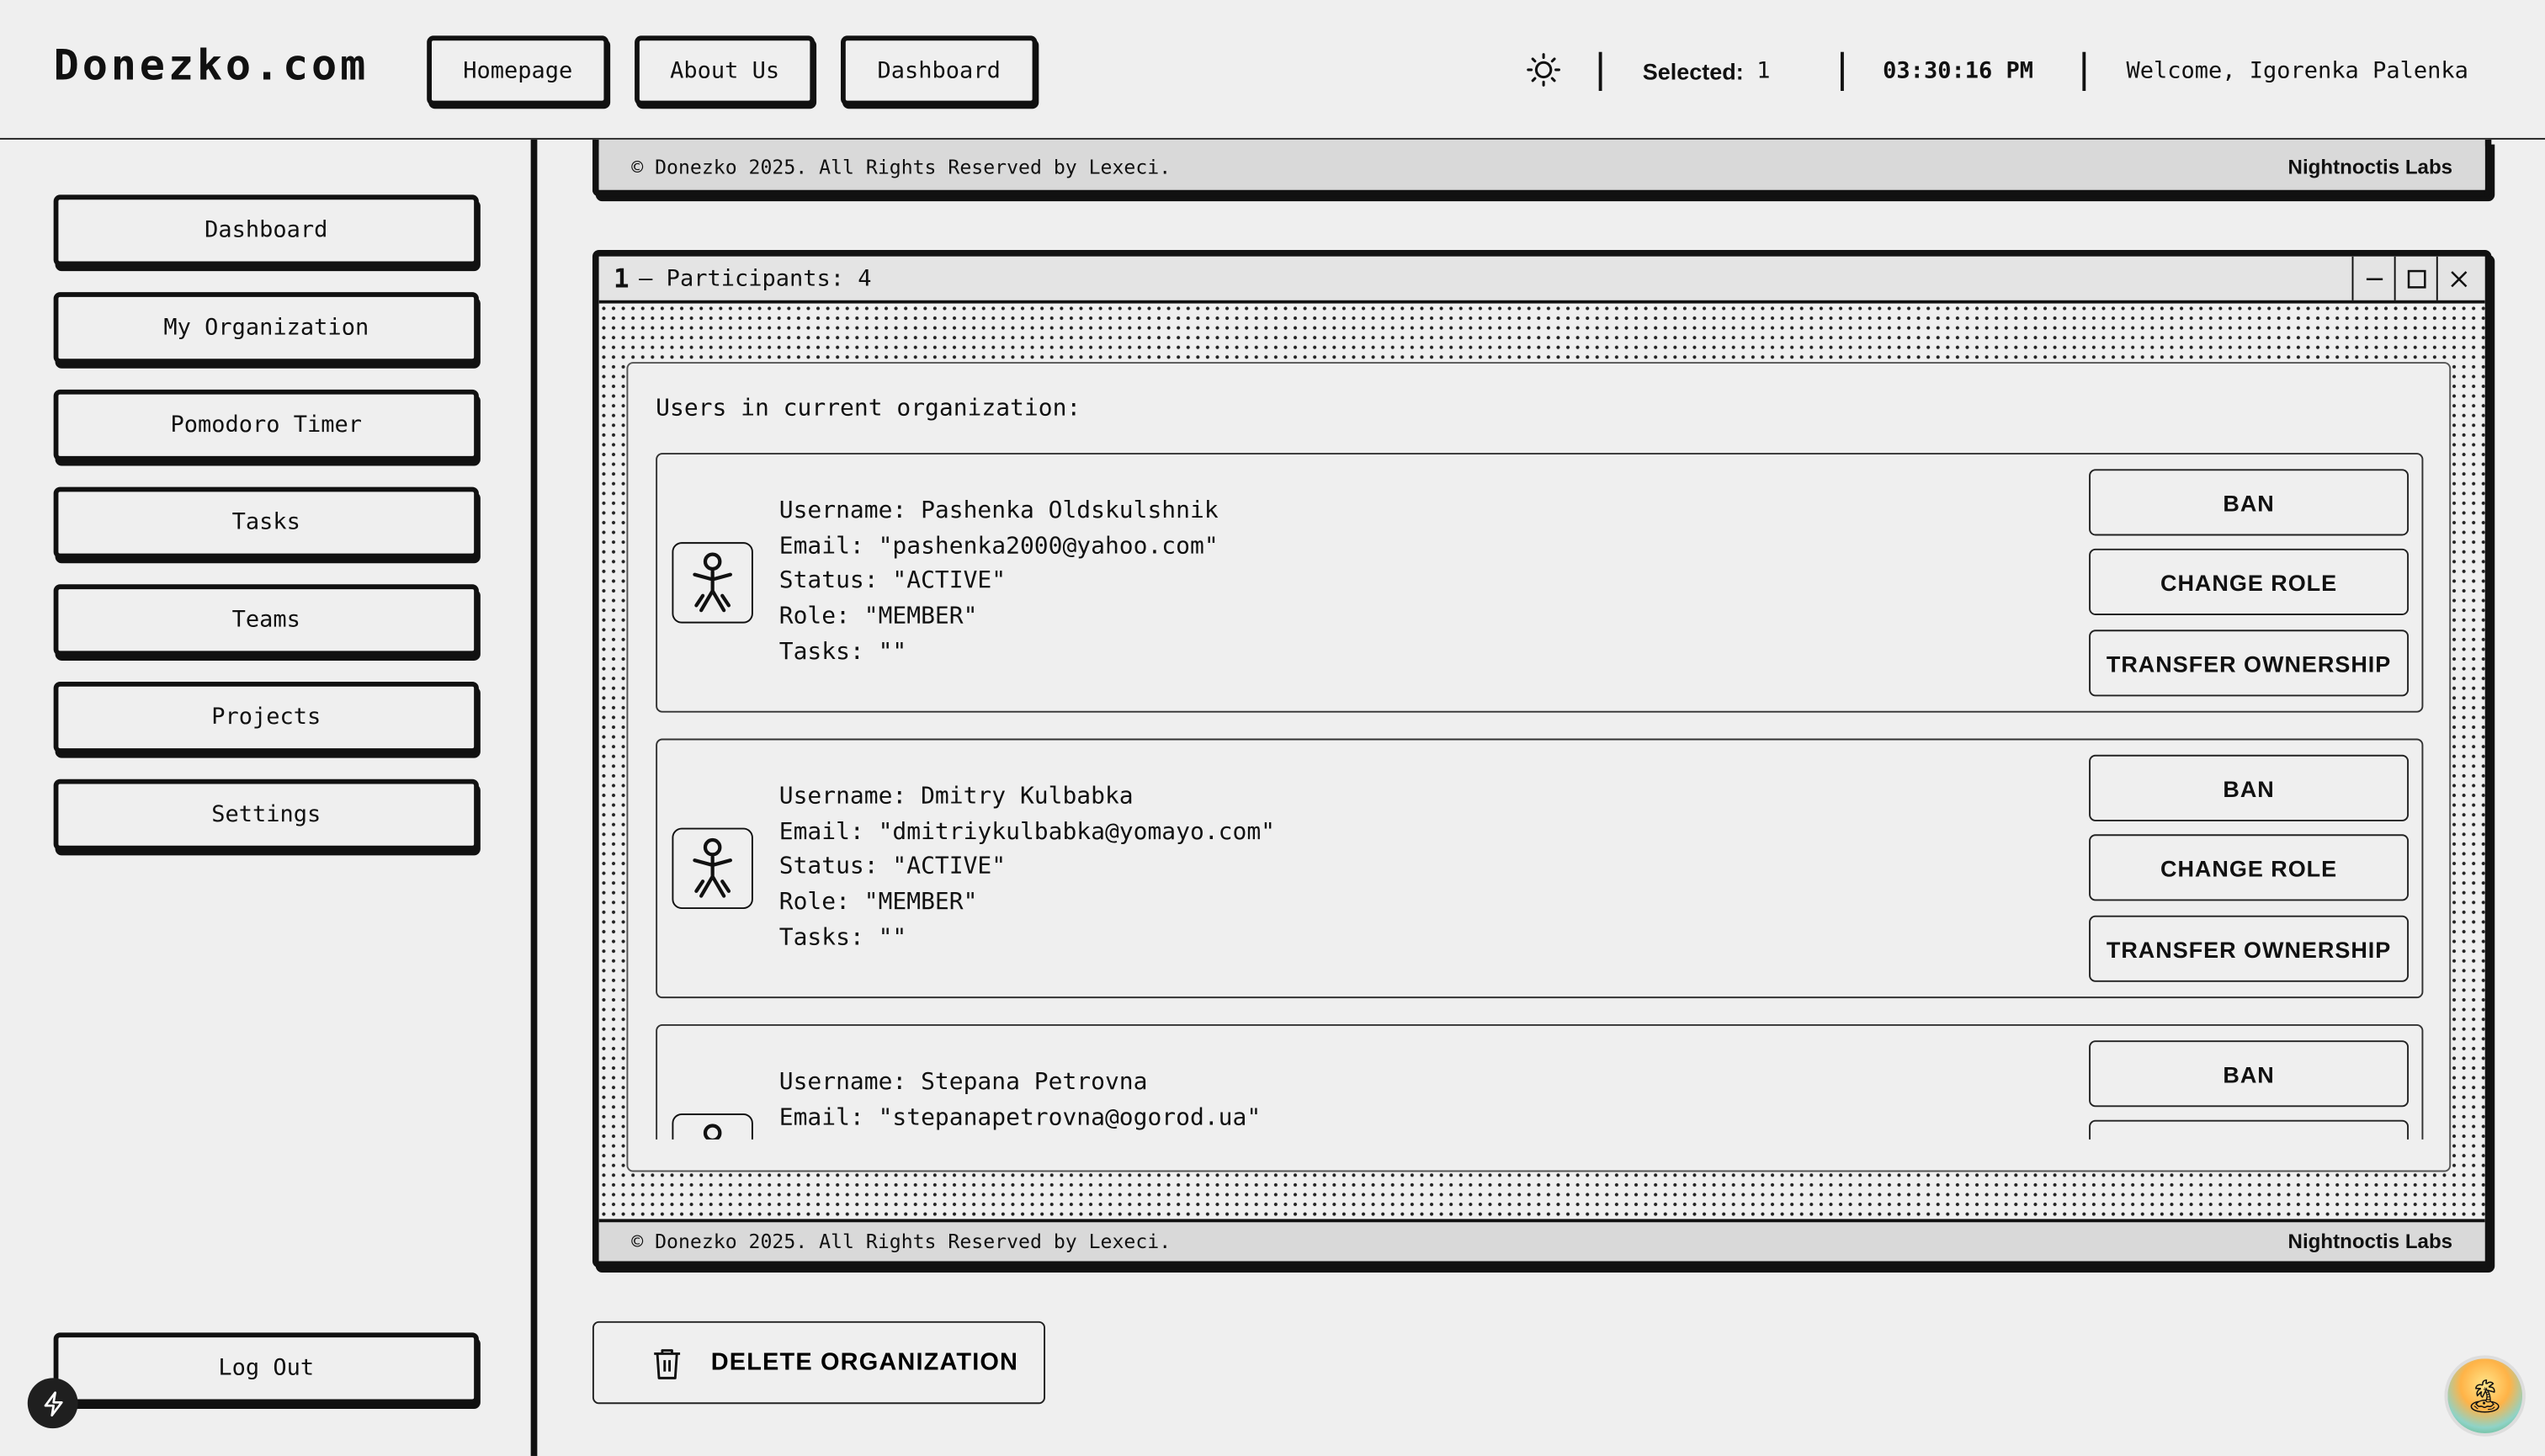 This screenshot has height=1456, width=2545. Describe the element at coordinates (999, 511) in the screenshot. I see `user-username: Username: Pashenka Oldskulshnik` at that location.